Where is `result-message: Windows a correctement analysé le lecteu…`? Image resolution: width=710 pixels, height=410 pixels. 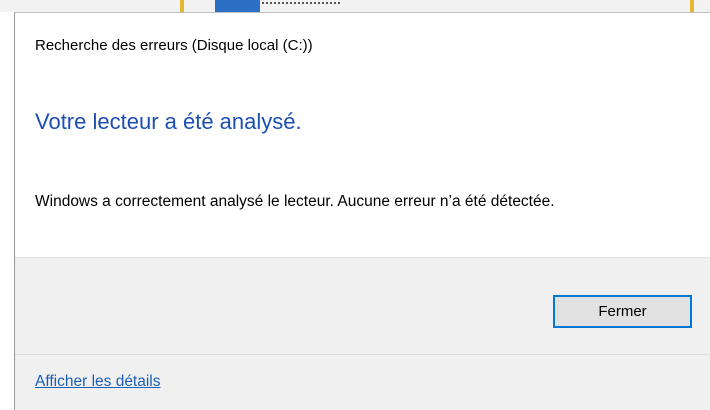 result-message: Windows a correctement analysé le lecteu… is located at coordinates (295, 201).